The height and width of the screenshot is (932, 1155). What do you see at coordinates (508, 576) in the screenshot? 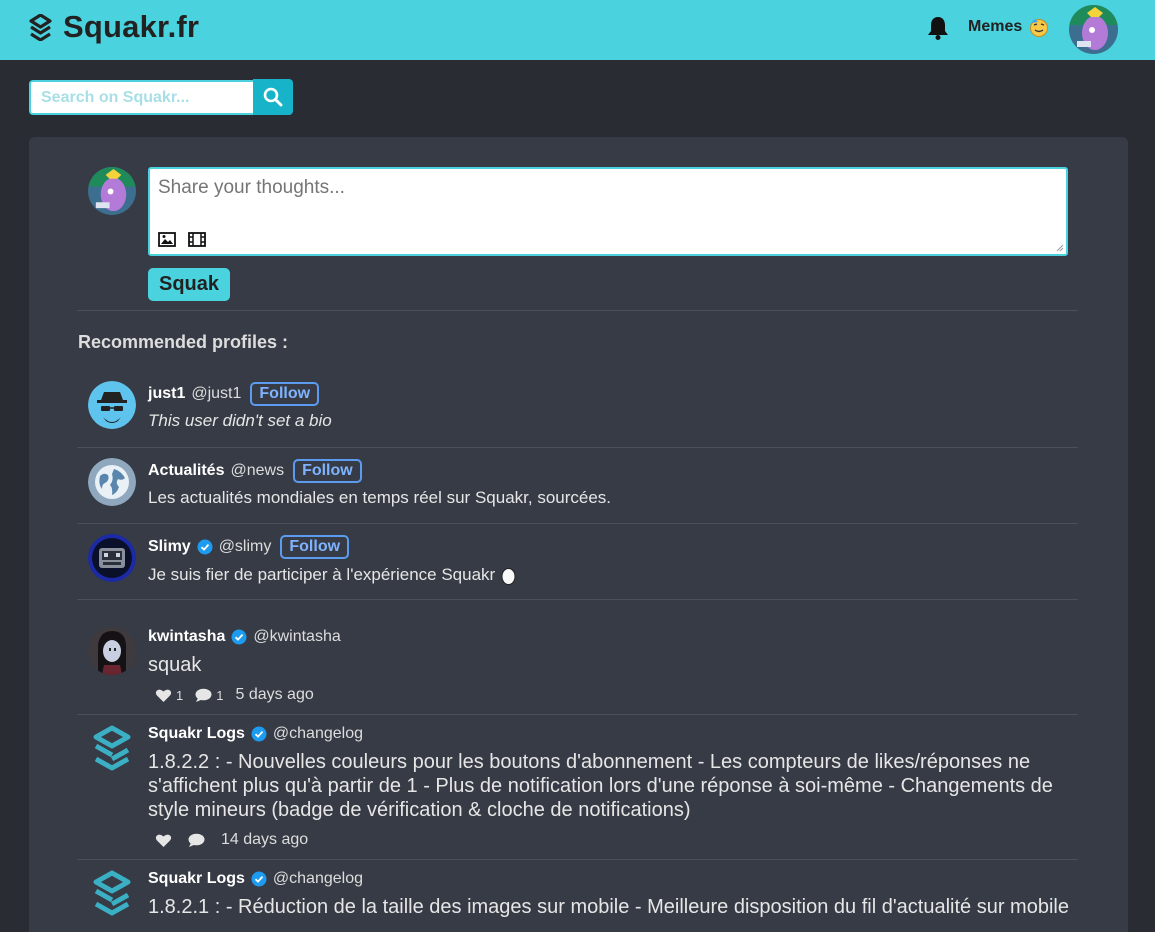
I see `egg-icon` at bounding box center [508, 576].